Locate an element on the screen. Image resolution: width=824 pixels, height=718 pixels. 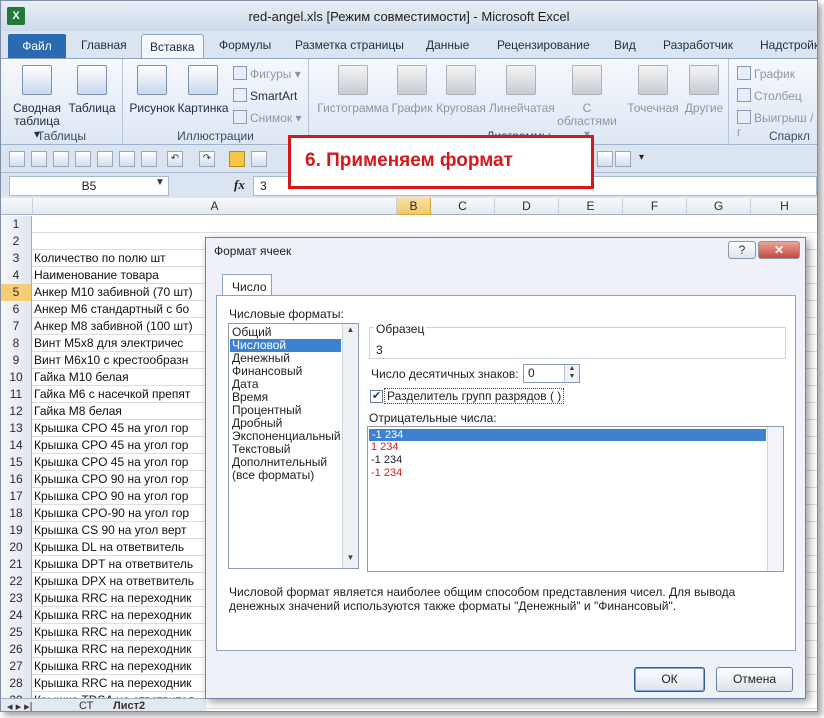
redo-icon: ↷ is located at coordinates (207, 159).